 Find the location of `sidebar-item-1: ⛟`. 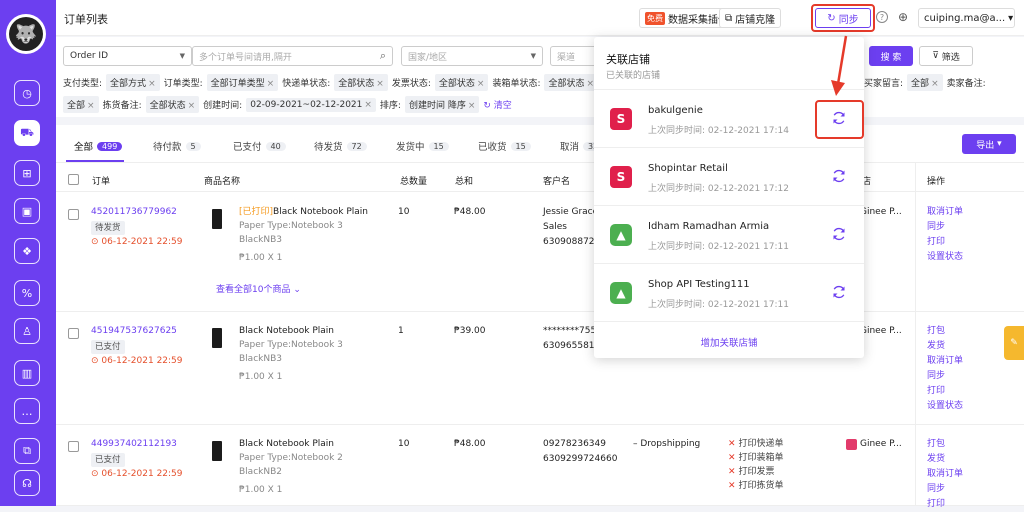

sidebar-item-1: ⛟ is located at coordinates (27, 133).